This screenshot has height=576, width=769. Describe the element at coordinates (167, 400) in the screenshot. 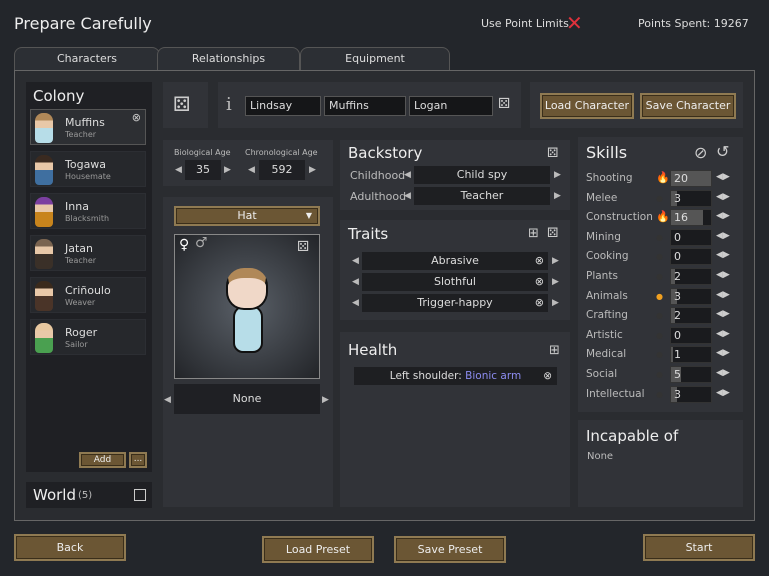

I see `apparel-prev-icon: ◀` at that location.